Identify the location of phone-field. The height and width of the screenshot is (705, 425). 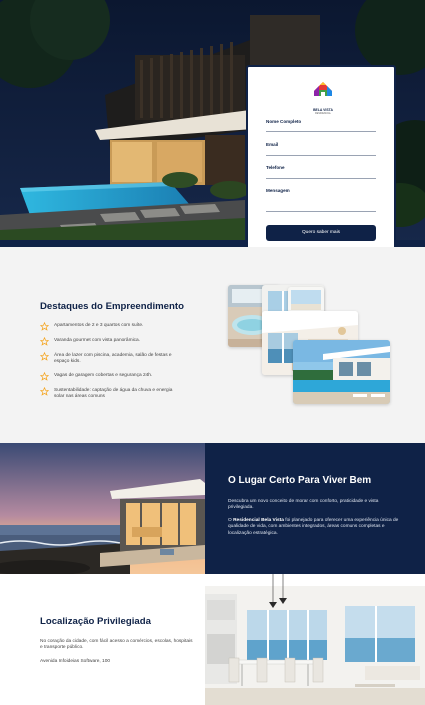
(321, 178).